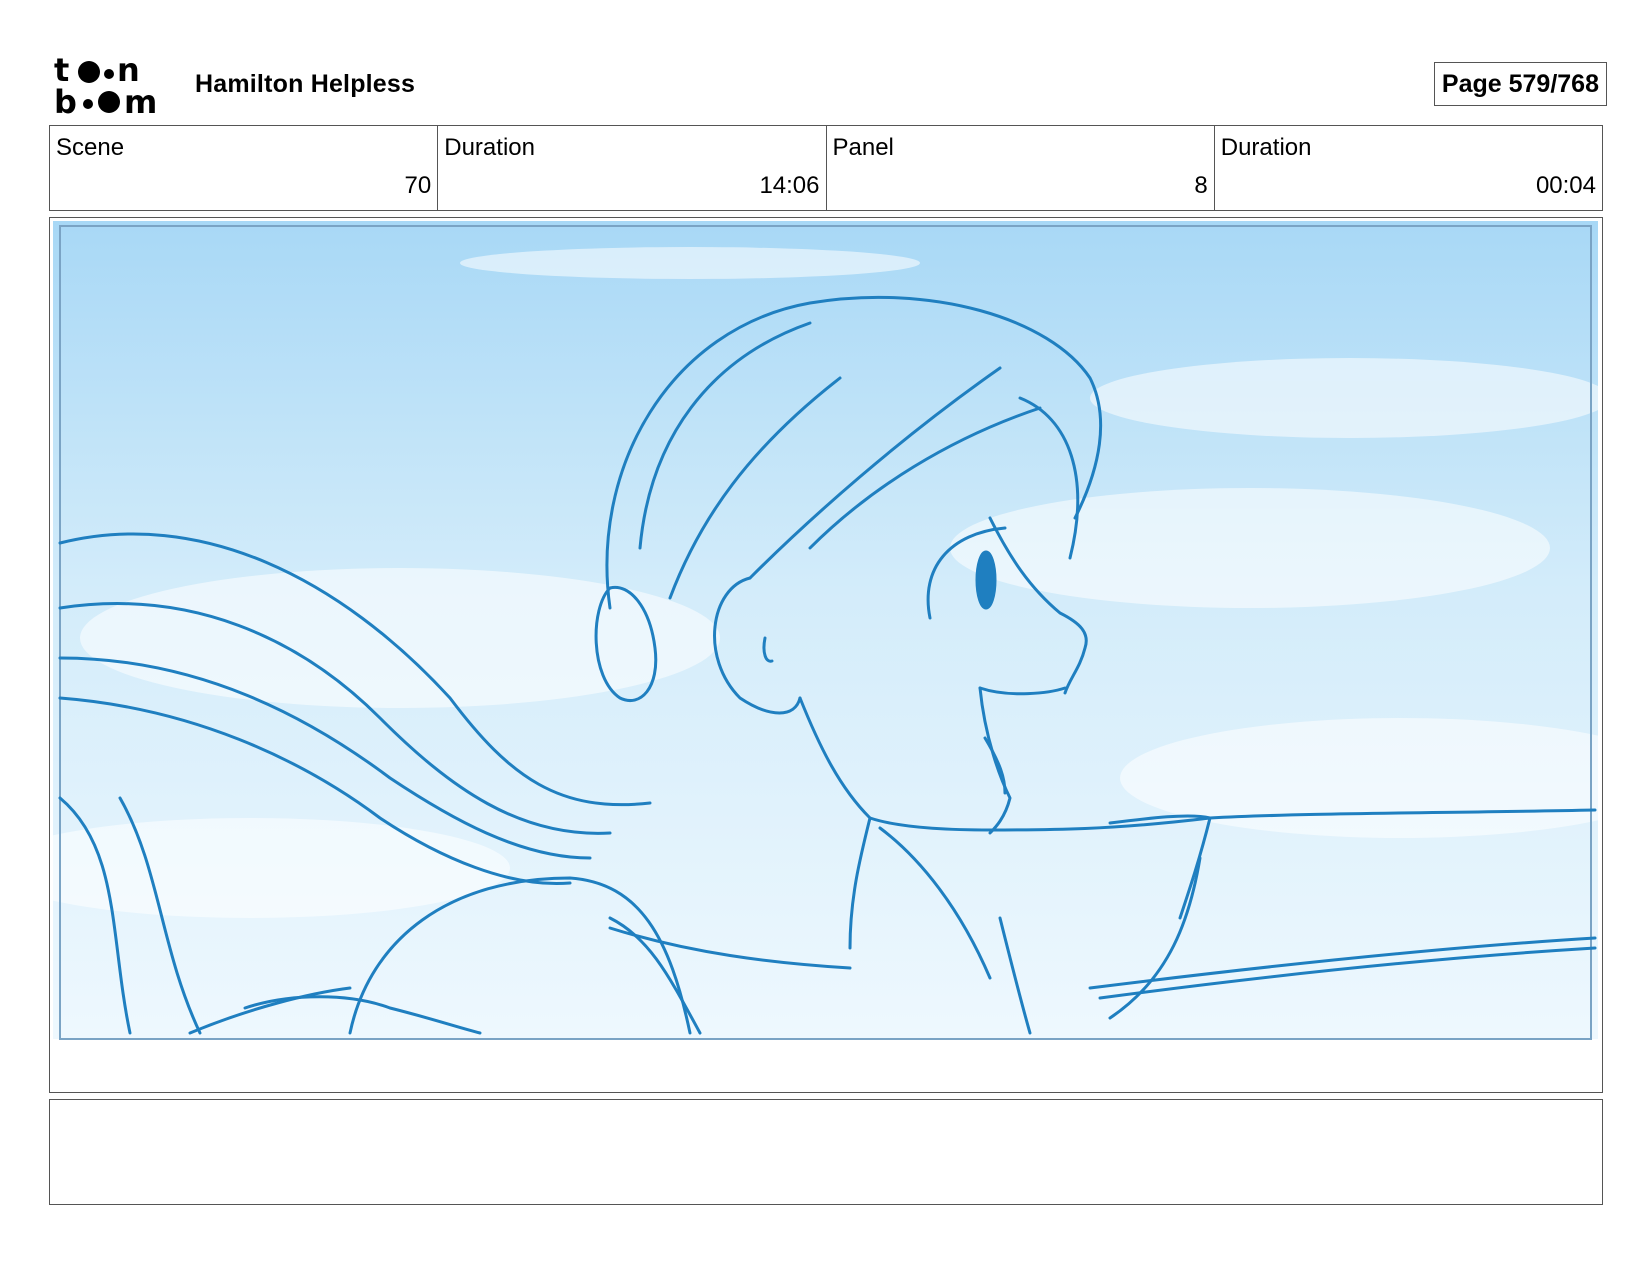 The image size is (1650, 1275). I want to click on page-indicator: Page 579/768, so click(1520, 84).